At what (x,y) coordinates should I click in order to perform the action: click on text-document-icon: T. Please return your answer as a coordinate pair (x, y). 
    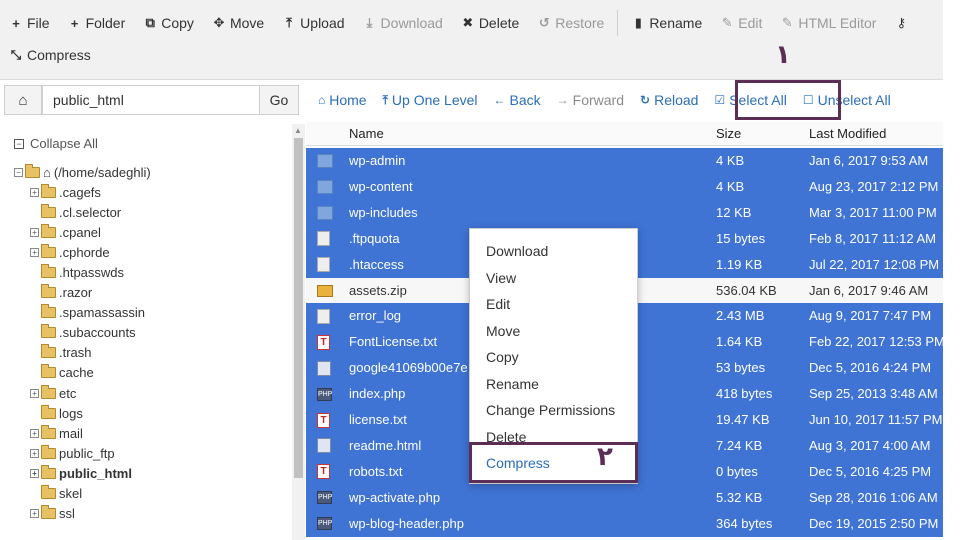
    Looking at the image, I should click on (323, 472).